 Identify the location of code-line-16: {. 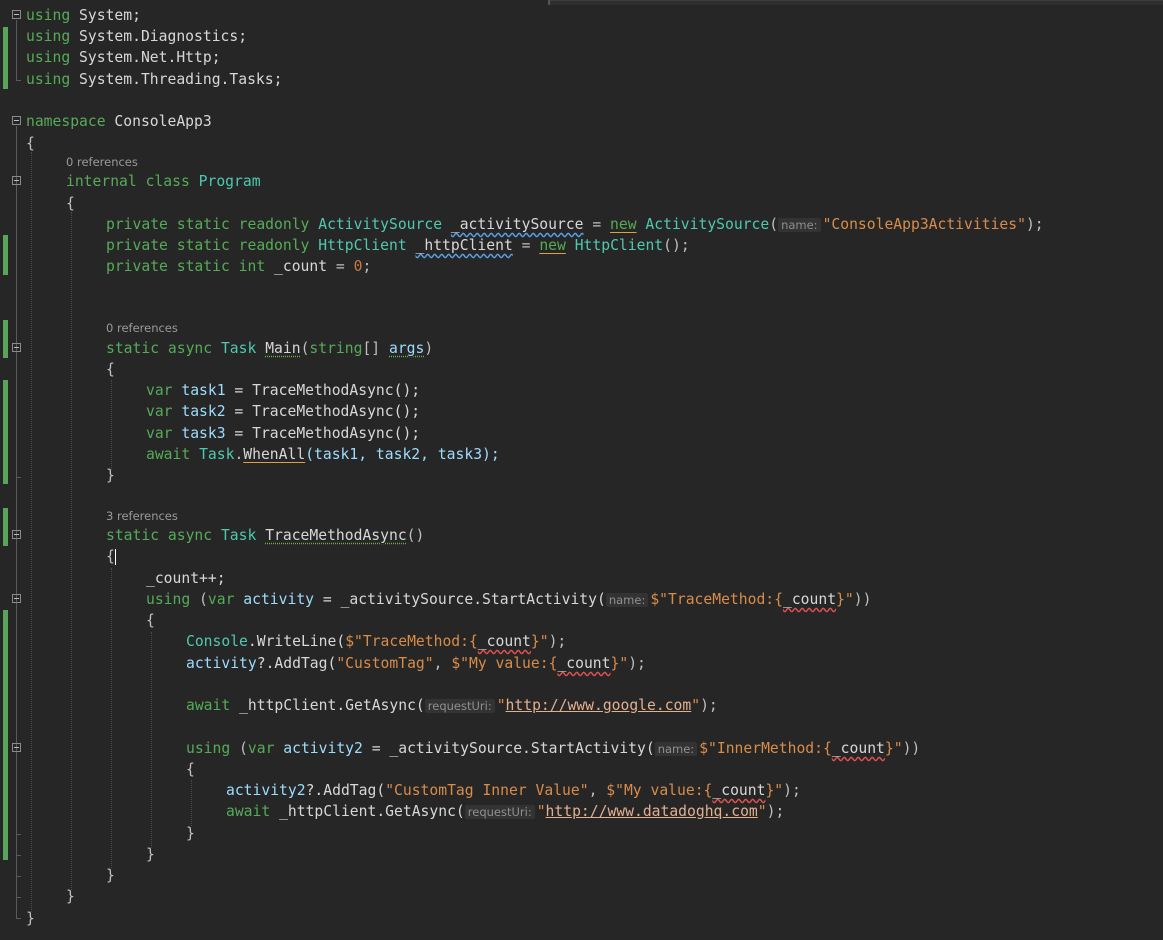
(110, 369).